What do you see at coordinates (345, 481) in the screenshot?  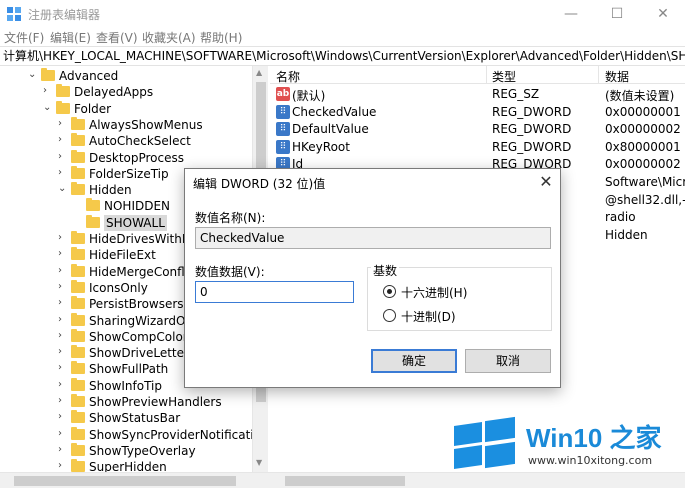 I see `list-h-scroll-thumb` at bounding box center [345, 481].